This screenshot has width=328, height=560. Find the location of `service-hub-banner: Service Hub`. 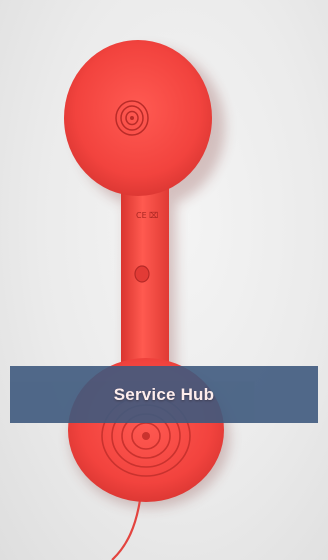

service-hub-banner: Service Hub is located at coordinates (164, 394).